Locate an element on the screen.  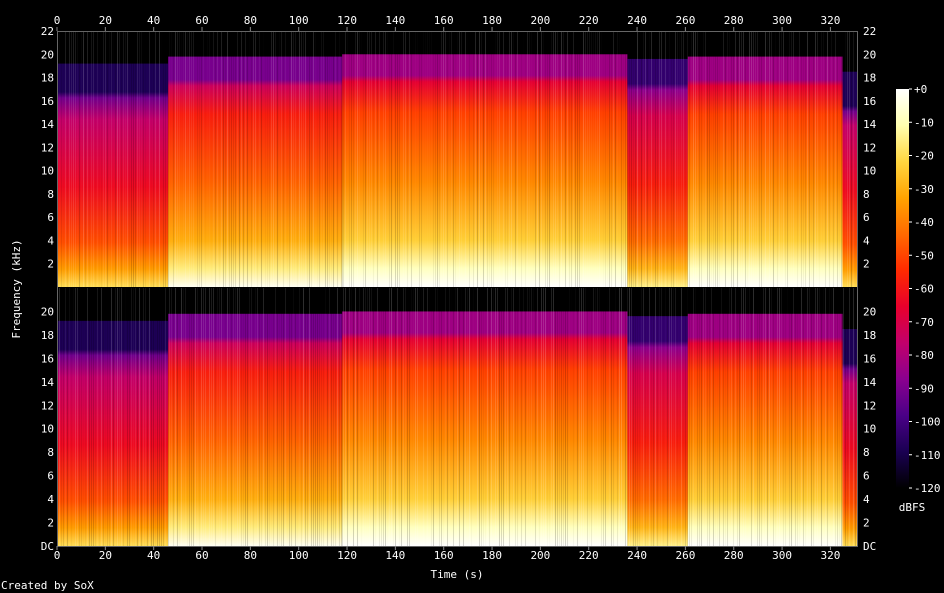
spectrogram-segment is located at coordinates (485, 170).